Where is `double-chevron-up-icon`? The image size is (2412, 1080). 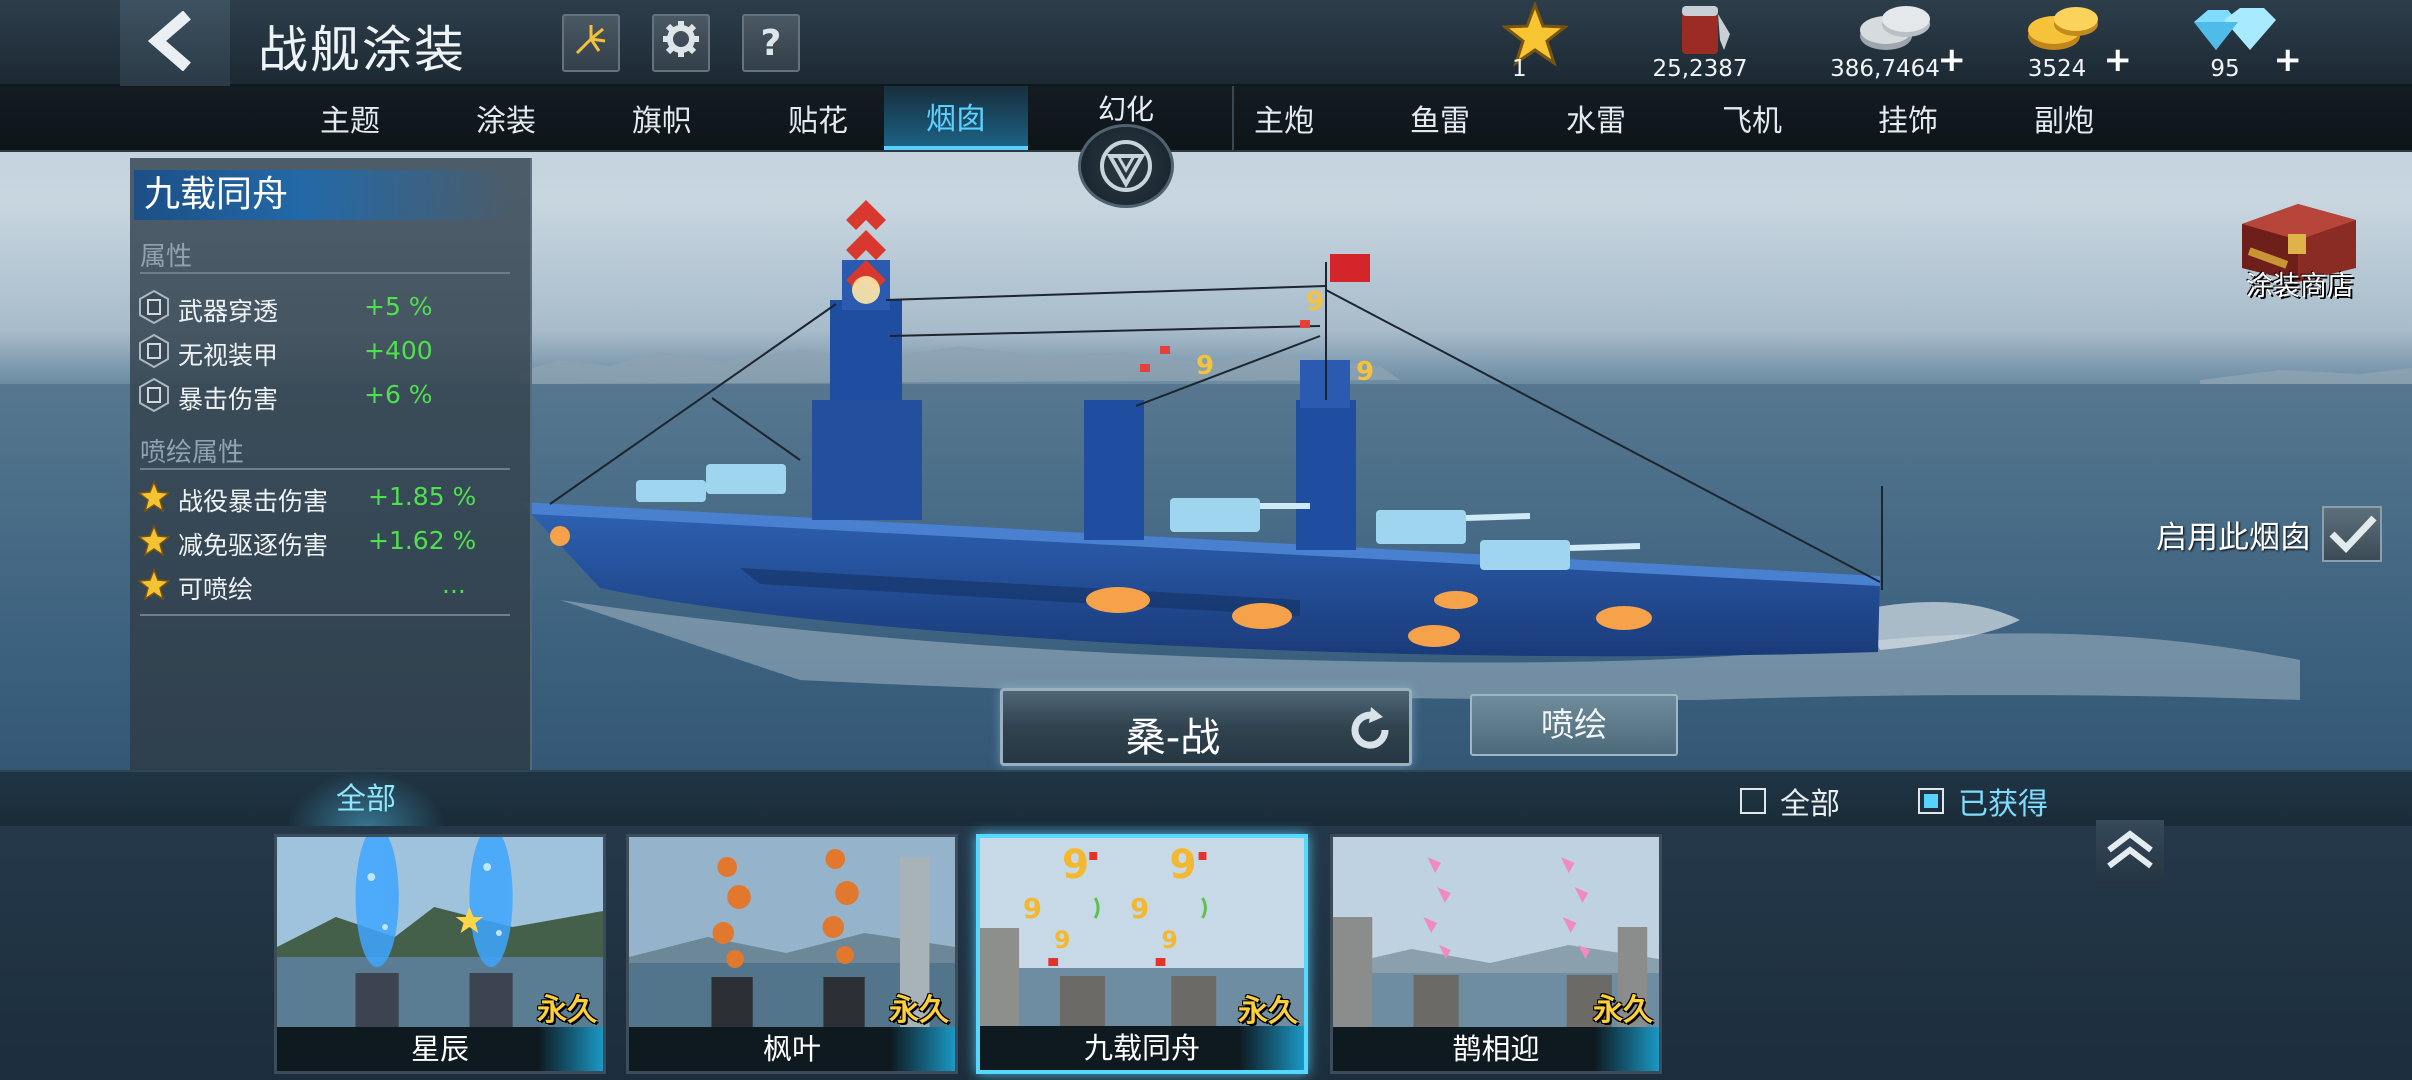
double-chevron-up-icon is located at coordinates (2130, 852).